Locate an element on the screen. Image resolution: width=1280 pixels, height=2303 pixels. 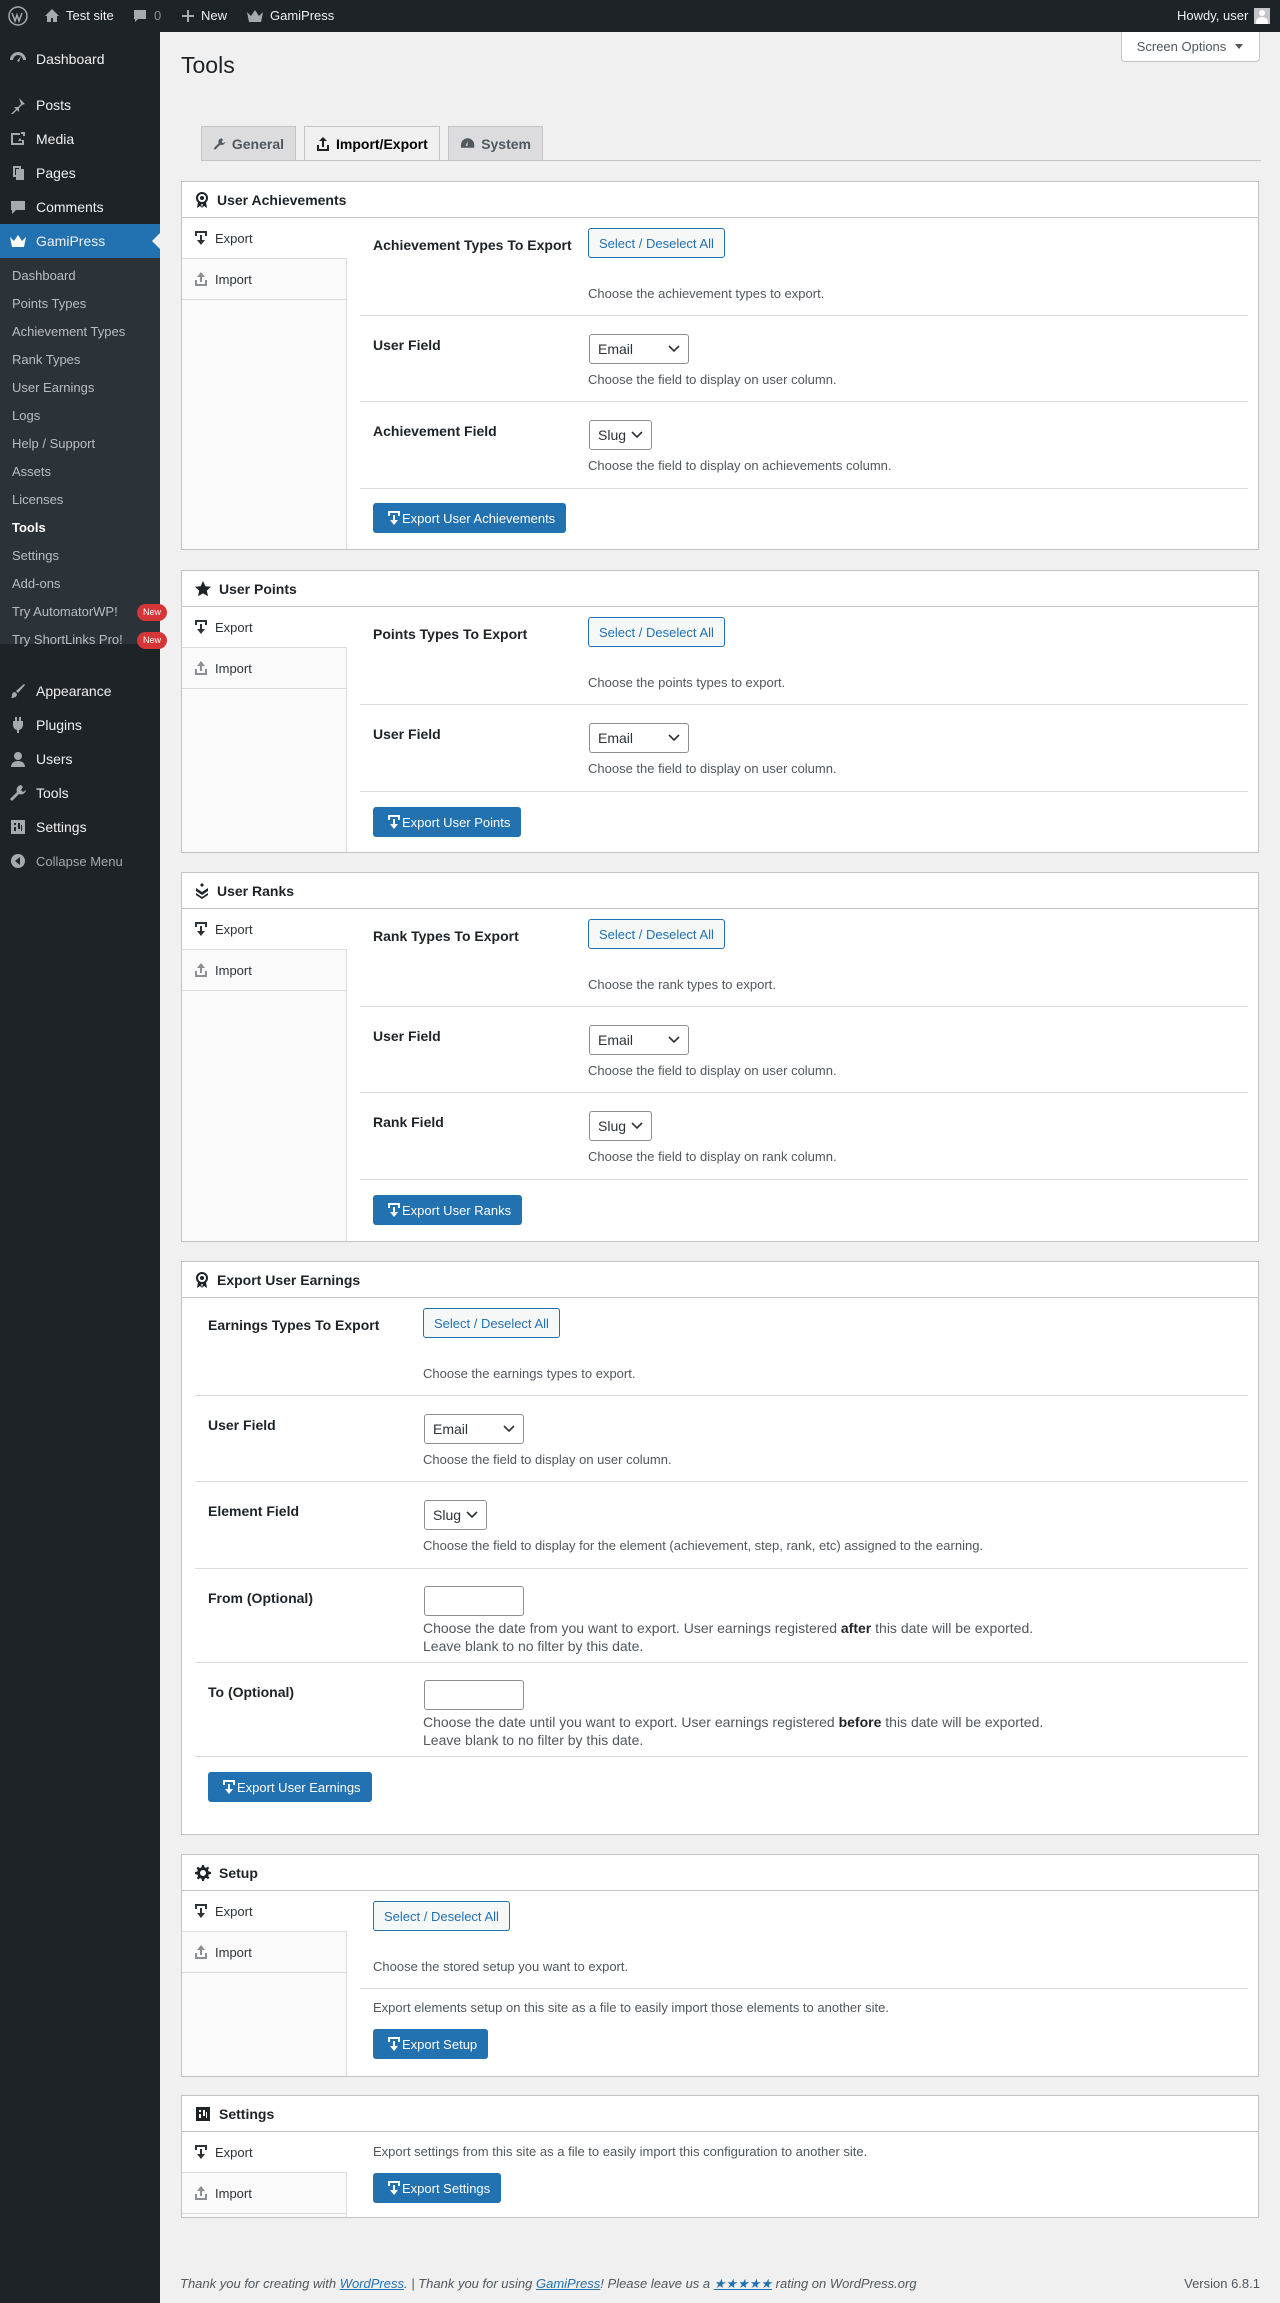
submenu-logs: Logs is located at coordinates (26, 416).